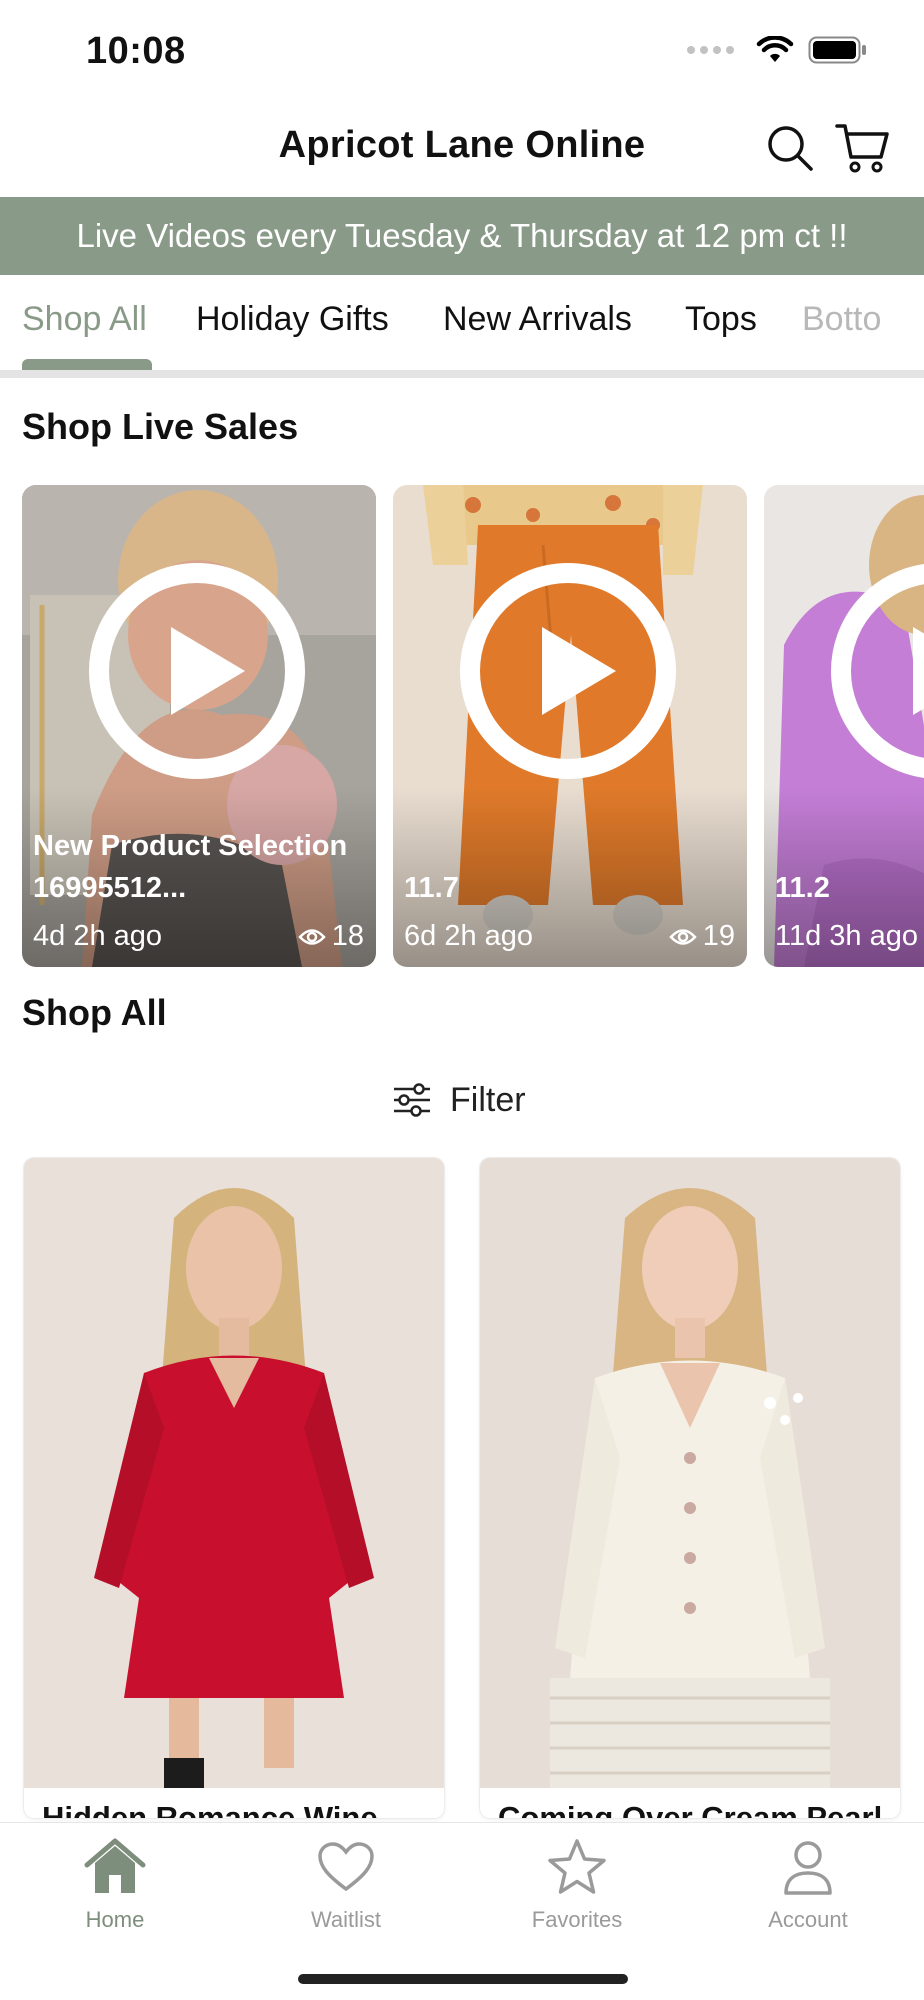  What do you see at coordinates (462, 148) in the screenshot?
I see `app-header: Apricot Lane Online` at bounding box center [462, 148].